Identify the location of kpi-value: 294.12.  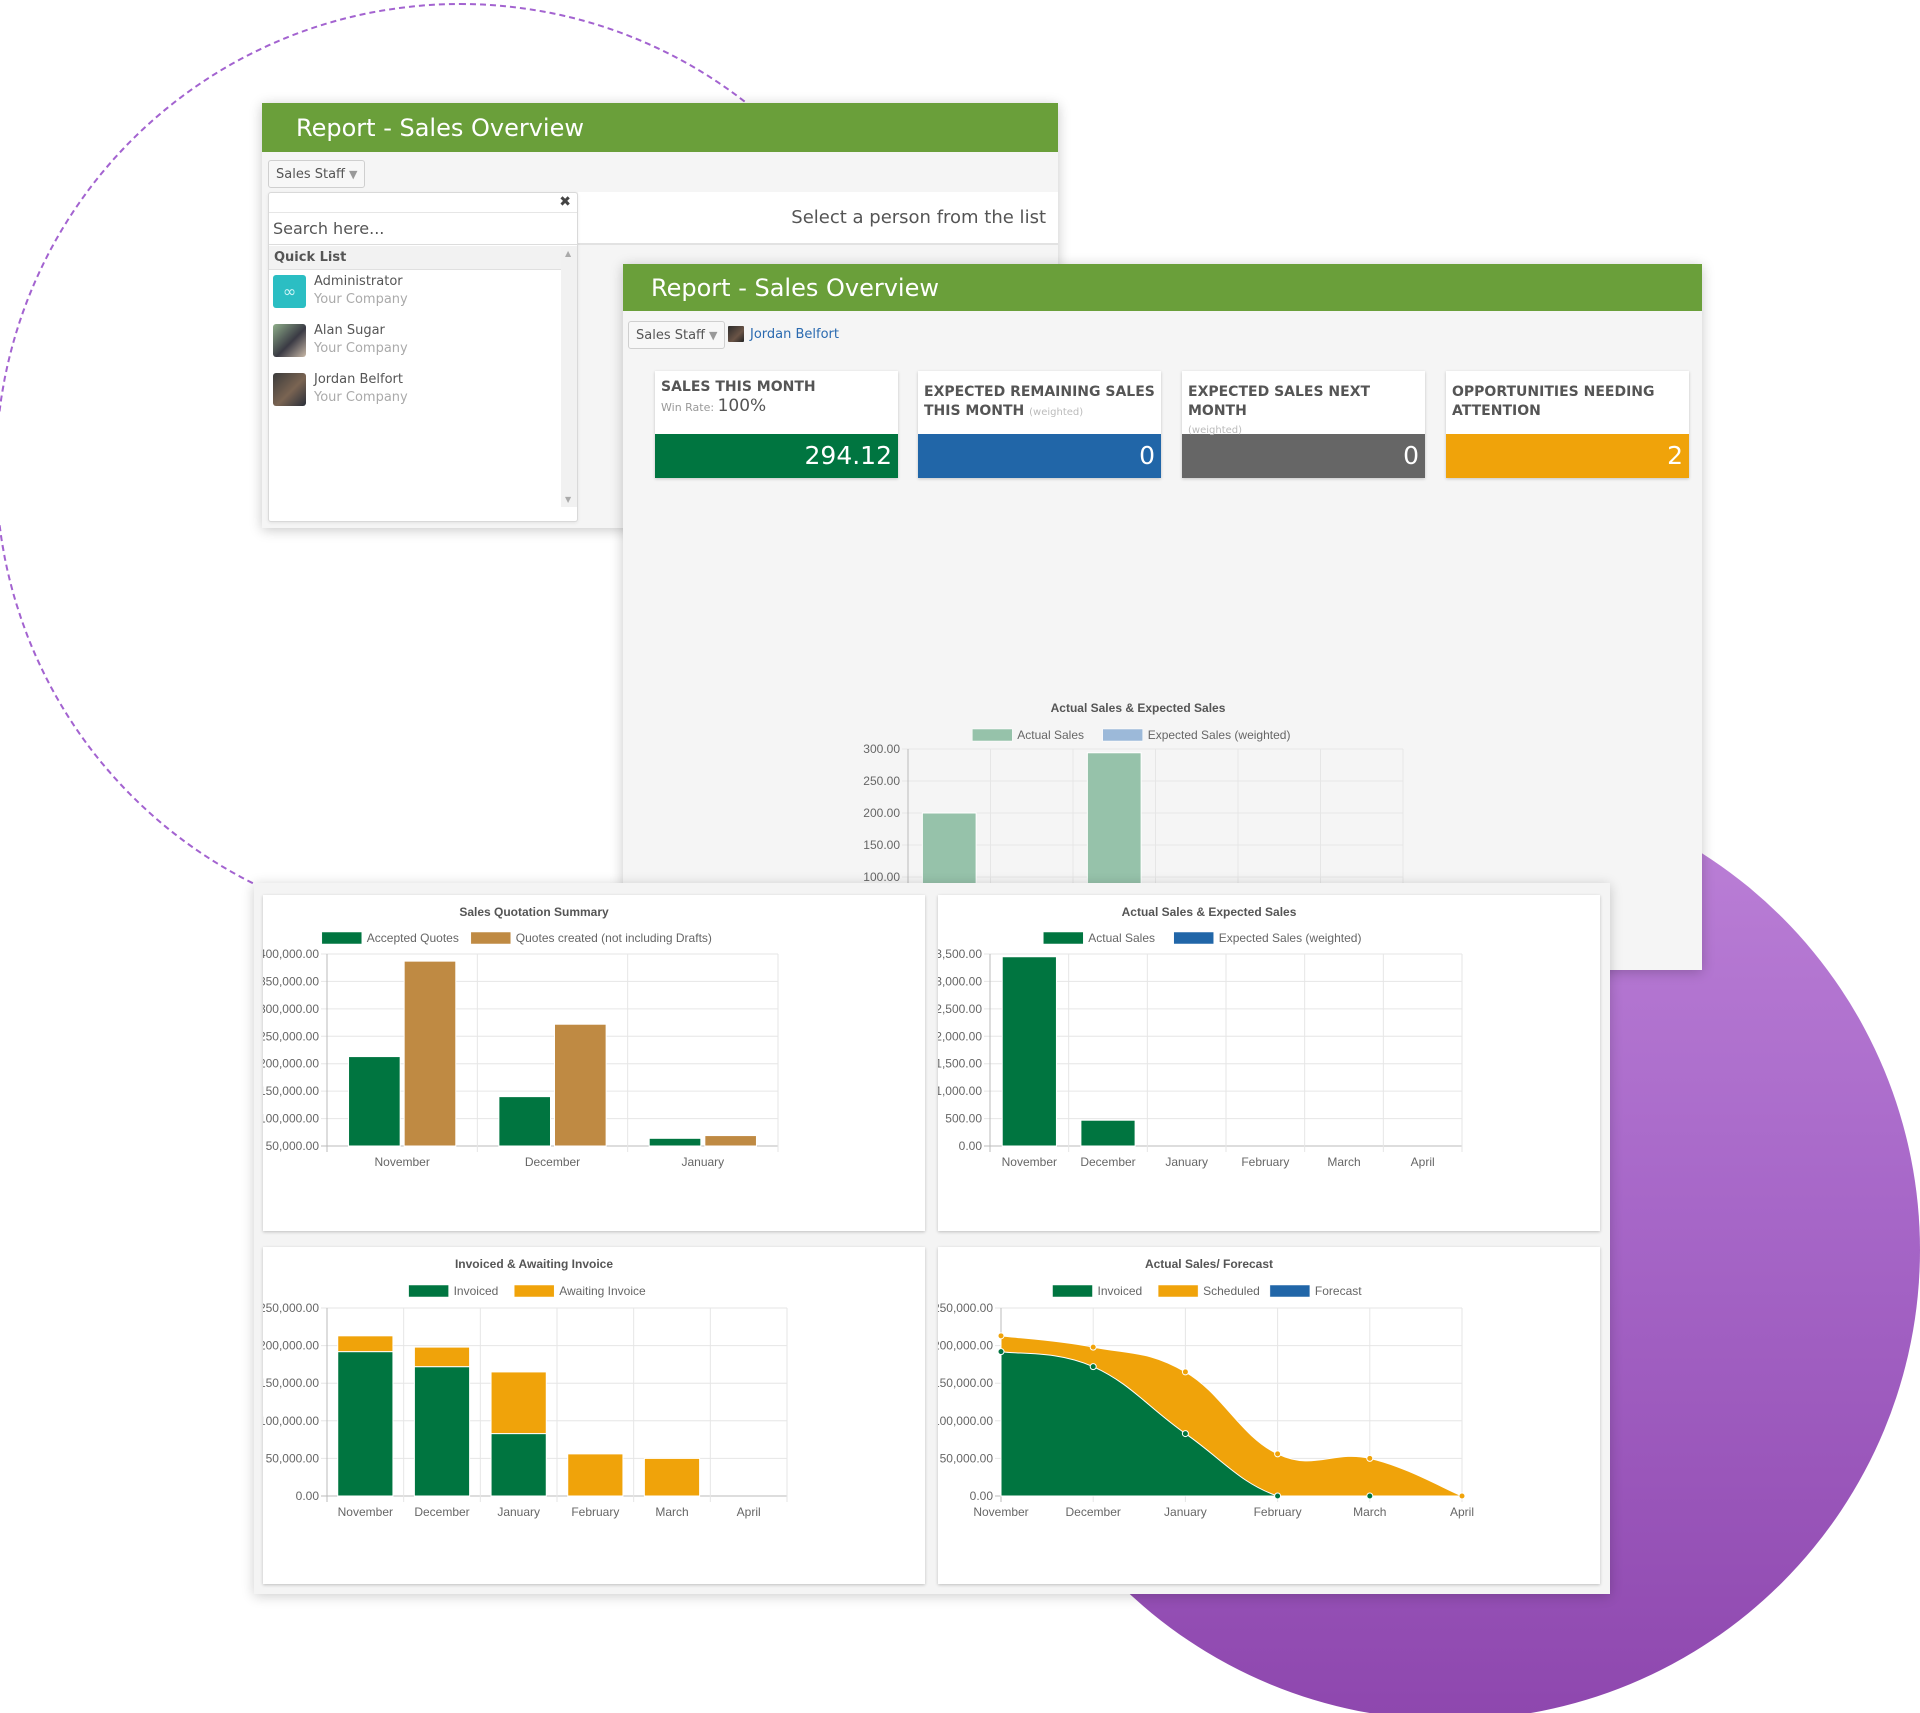
(776, 456).